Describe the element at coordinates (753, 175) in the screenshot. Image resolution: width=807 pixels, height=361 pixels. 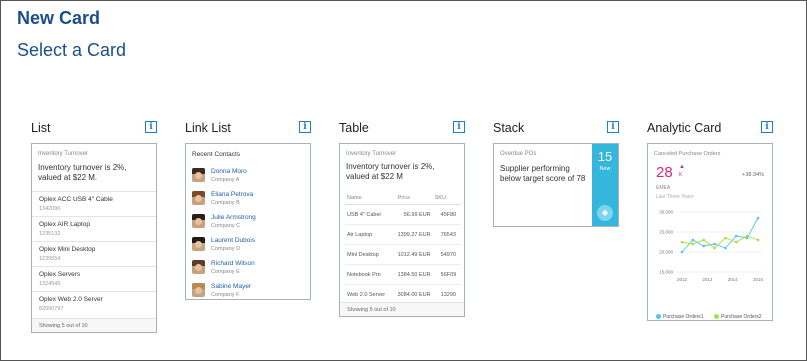
I see `kpi-delta: +38.34%` at that location.